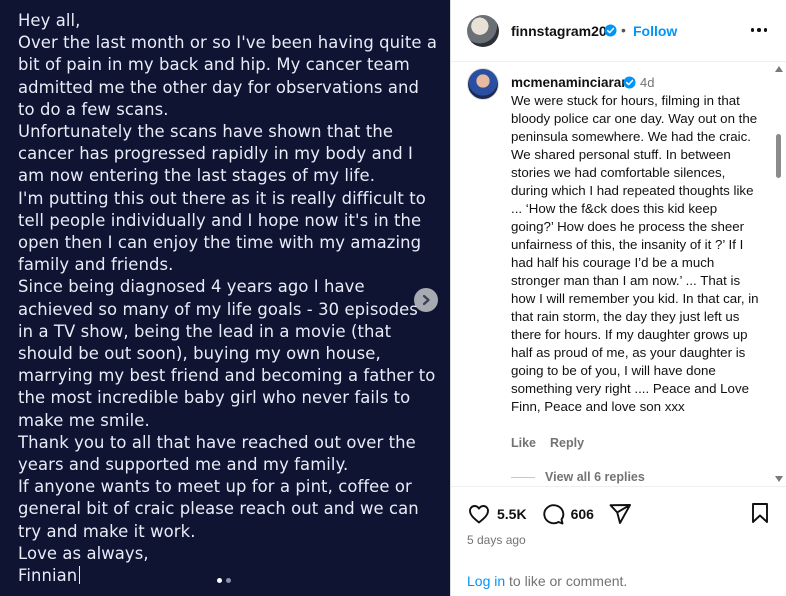 This screenshot has width=786, height=596. I want to click on comment-bubble-icon, so click(553, 514).